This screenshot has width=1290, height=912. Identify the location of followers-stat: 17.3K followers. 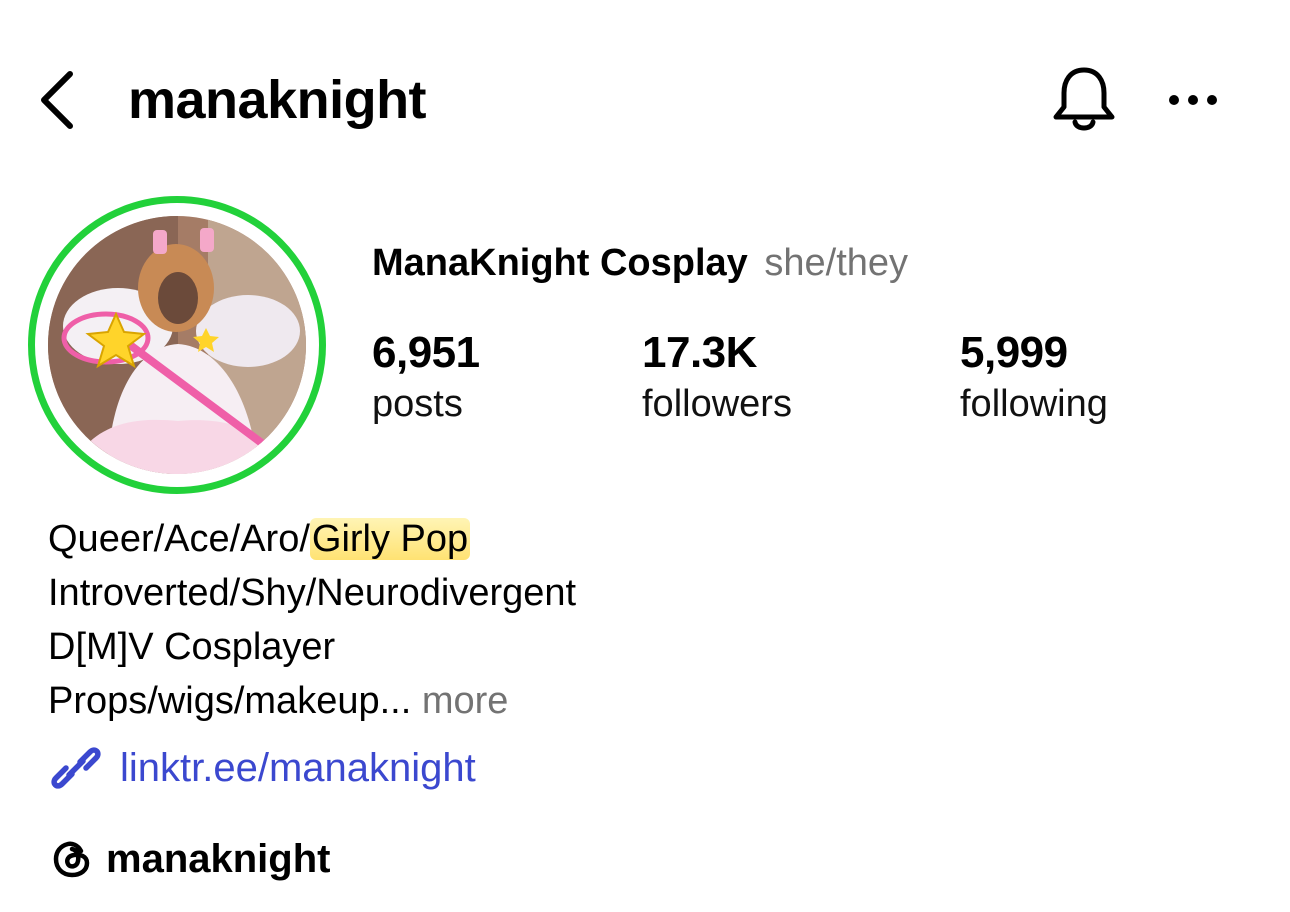
(717, 377).